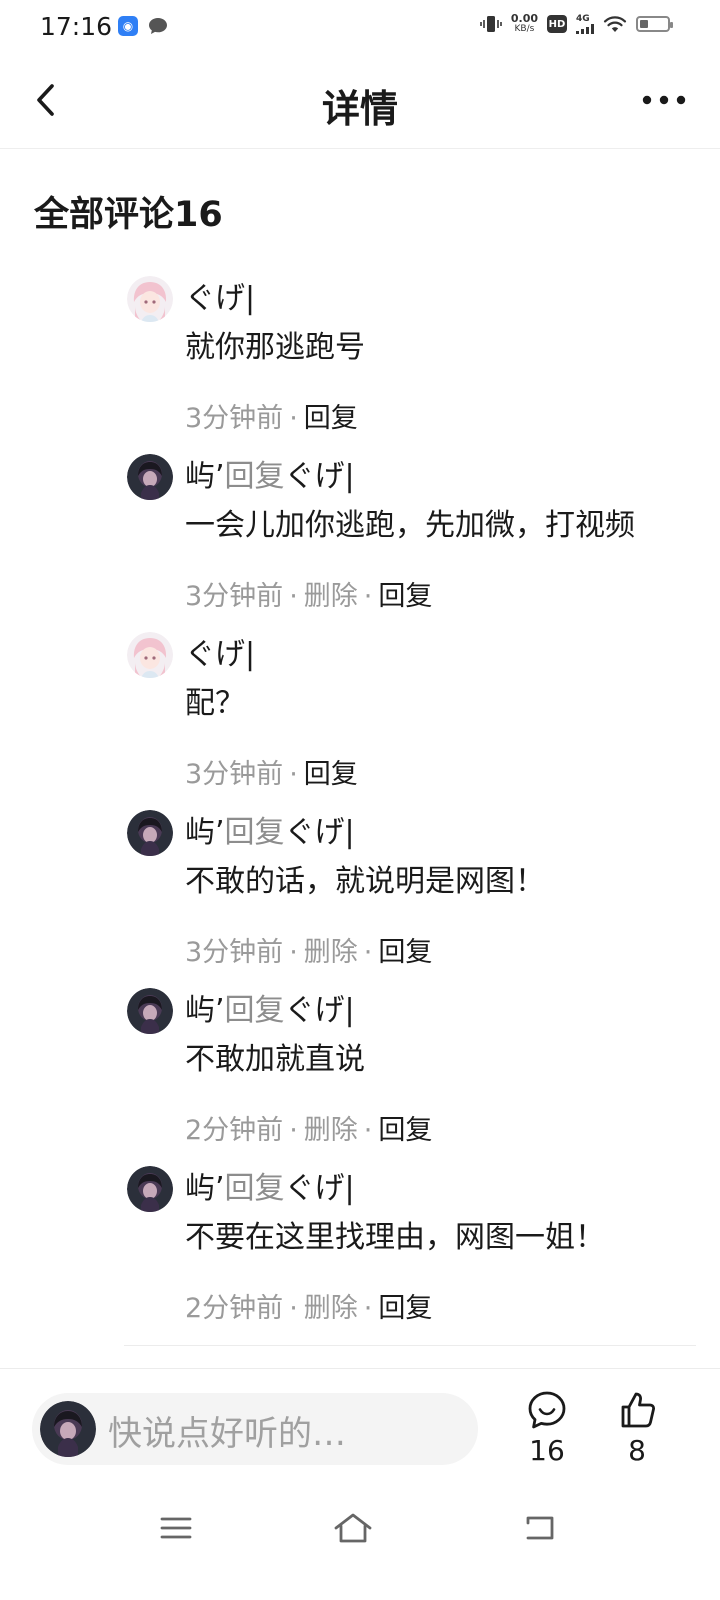 The image size is (720, 1600). I want to click on top-app-bar: 详情, so click(360, 102).